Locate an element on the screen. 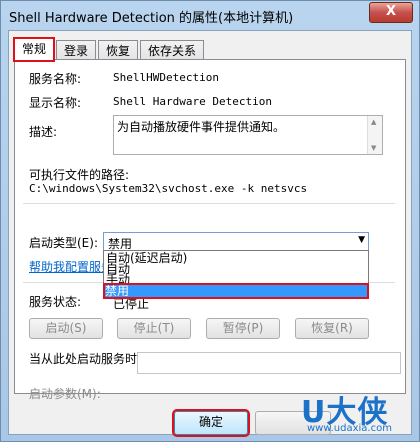 This screenshot has height=442, width=420. display-name-label: 显示名称: is located at coordinates (55, 103).